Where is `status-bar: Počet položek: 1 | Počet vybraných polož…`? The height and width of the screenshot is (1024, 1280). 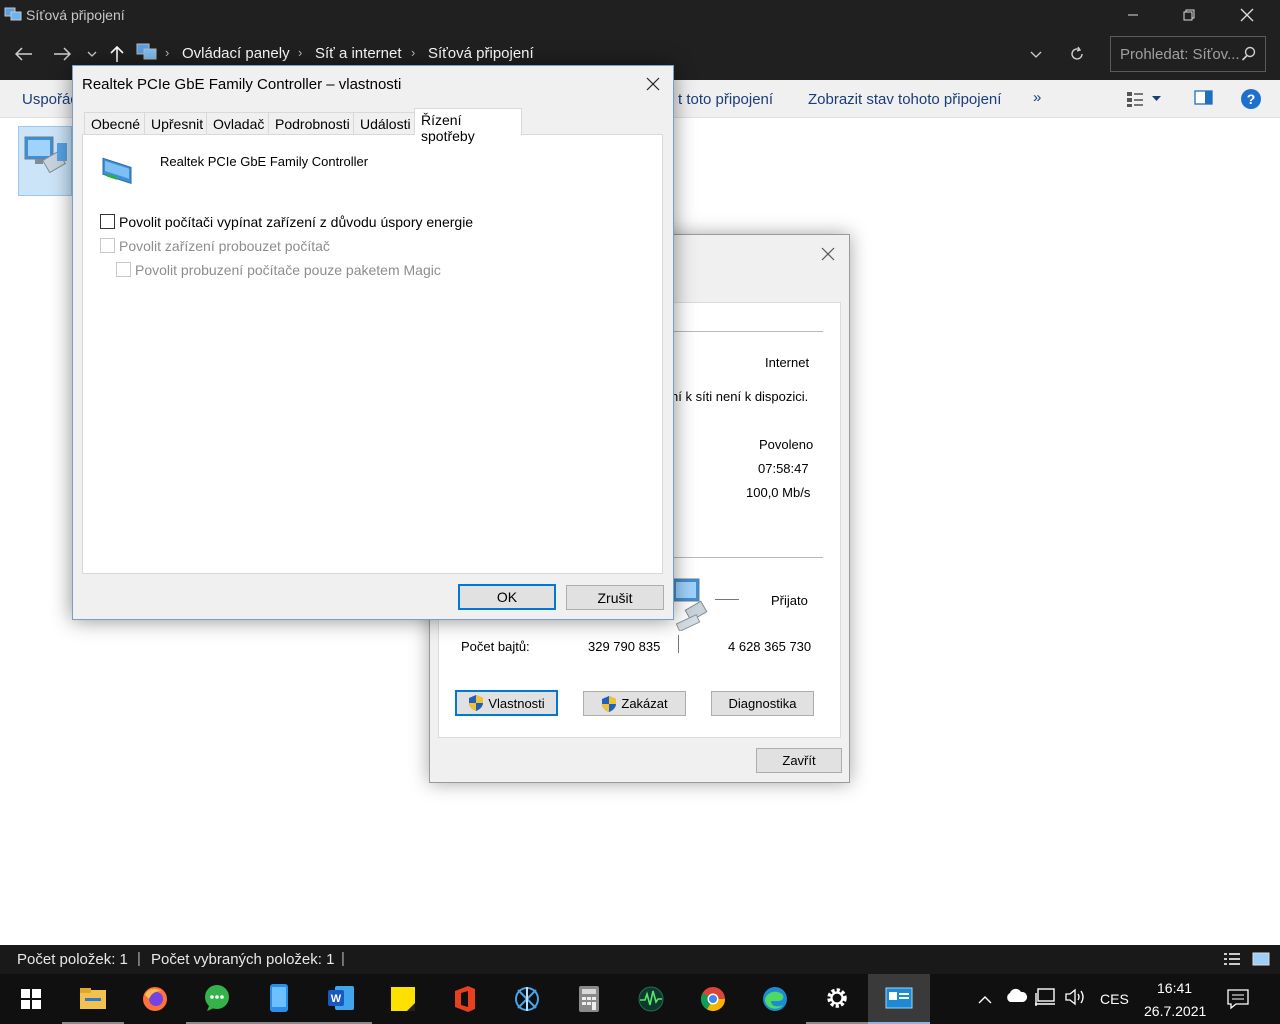 status-bar: Počet položek: 1 | Počet vybraných polož… is located at coordinates (640, 959).